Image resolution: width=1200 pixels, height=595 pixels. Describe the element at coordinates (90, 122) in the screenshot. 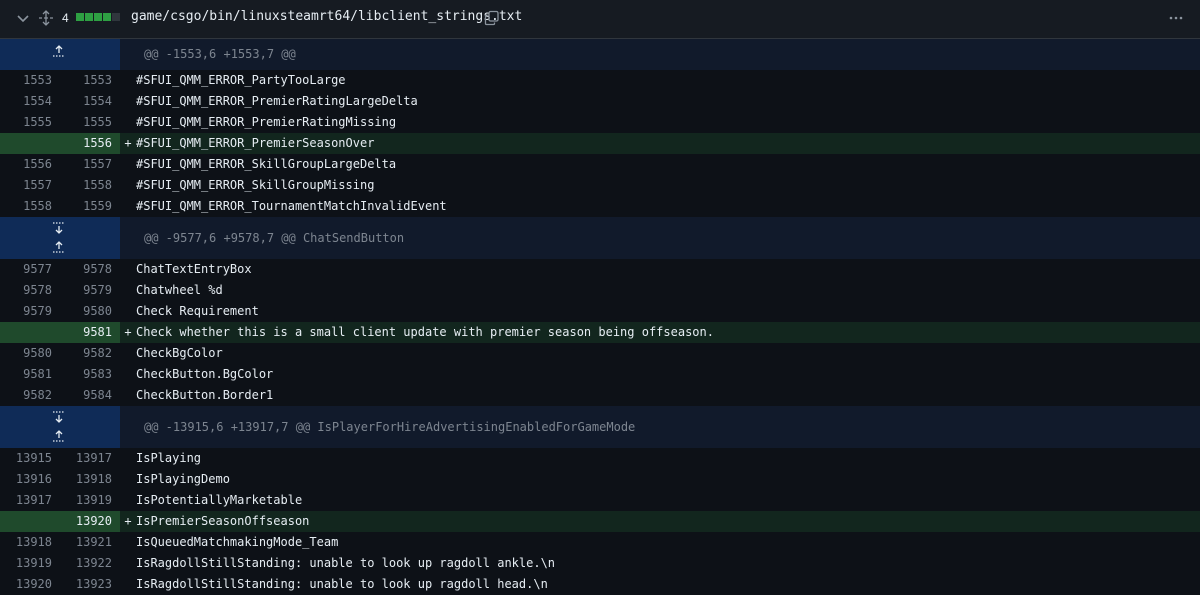

I see `new-line-number: 1555` at that location.